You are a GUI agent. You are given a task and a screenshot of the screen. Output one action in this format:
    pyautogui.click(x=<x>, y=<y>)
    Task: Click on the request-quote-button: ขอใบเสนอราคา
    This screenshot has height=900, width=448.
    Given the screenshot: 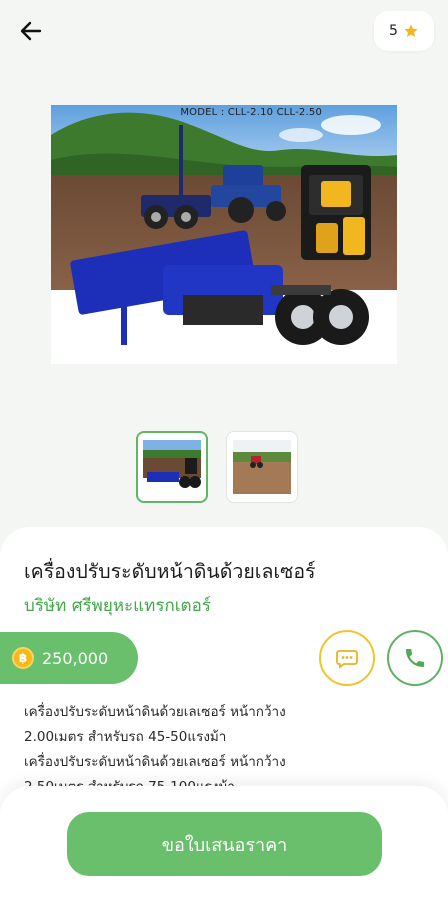 What is the action you would take?
    pyautogui.click(x=224, y=844)
    